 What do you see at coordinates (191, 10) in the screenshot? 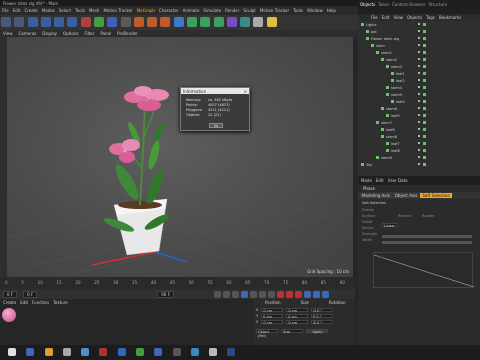
I see `menu-item: Animate` at bounding box center [191, 10].